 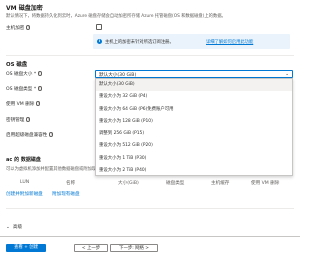 I want to click on os-disk-size-select: 默认大小(30 GiB) ⌄, so click(x=194, y=74).